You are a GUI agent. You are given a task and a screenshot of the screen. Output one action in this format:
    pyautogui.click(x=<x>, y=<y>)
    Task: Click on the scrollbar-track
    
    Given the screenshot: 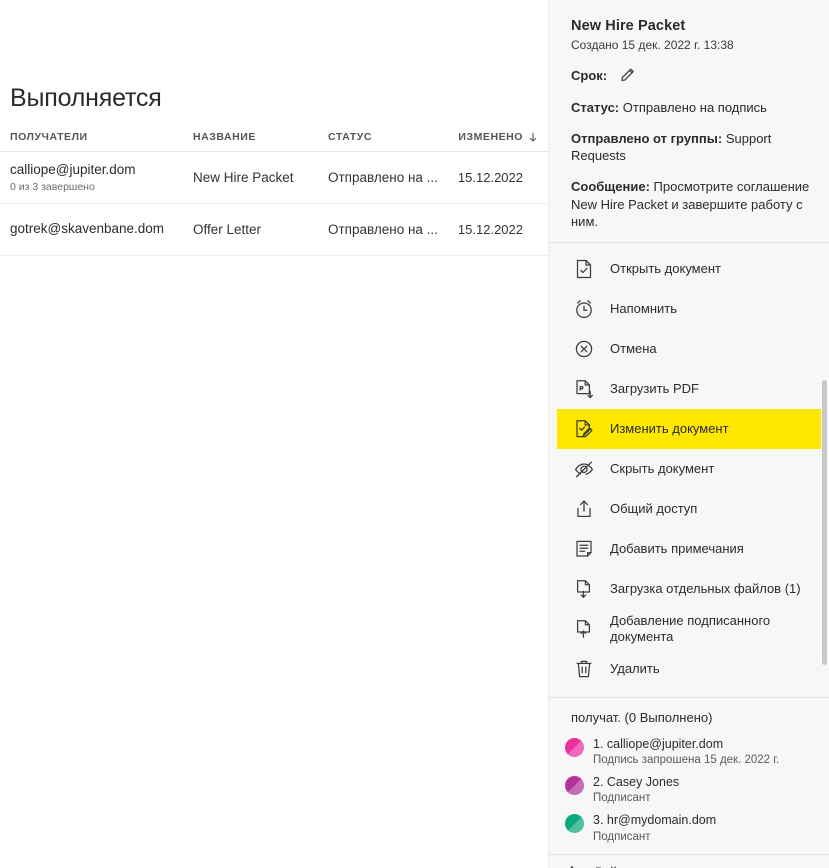 What is the action you would take?
    pyautogui.click(x=823, y=434)
    